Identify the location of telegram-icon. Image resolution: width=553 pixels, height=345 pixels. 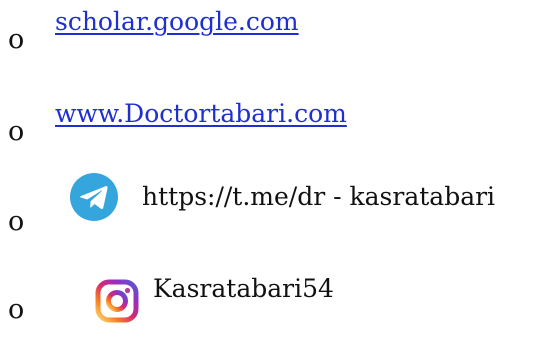
(94, 197).